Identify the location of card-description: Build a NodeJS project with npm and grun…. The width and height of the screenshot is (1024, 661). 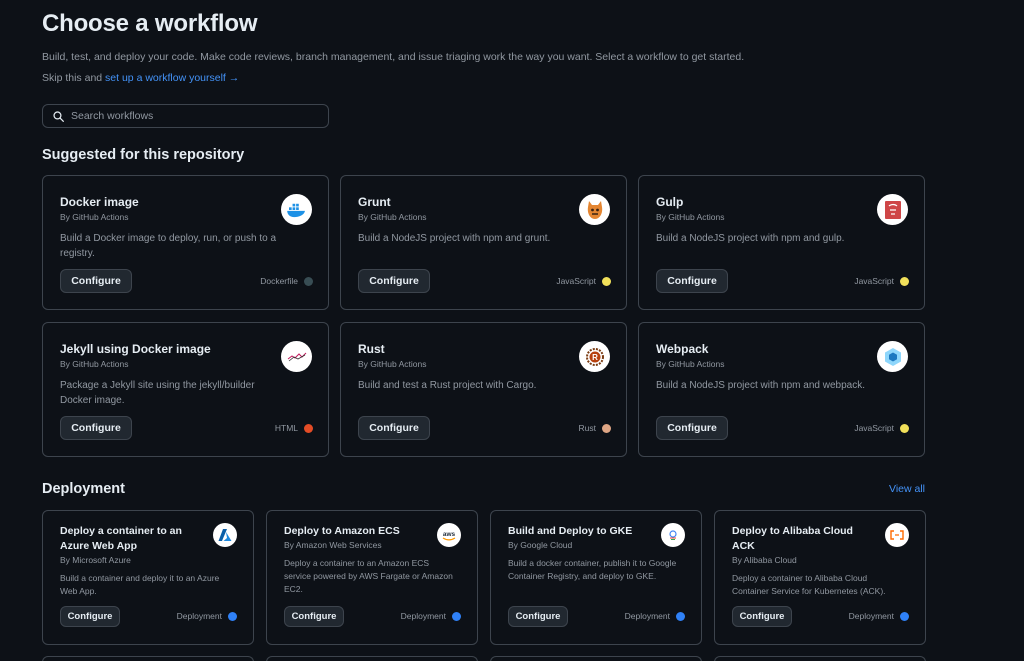
(454, 238).